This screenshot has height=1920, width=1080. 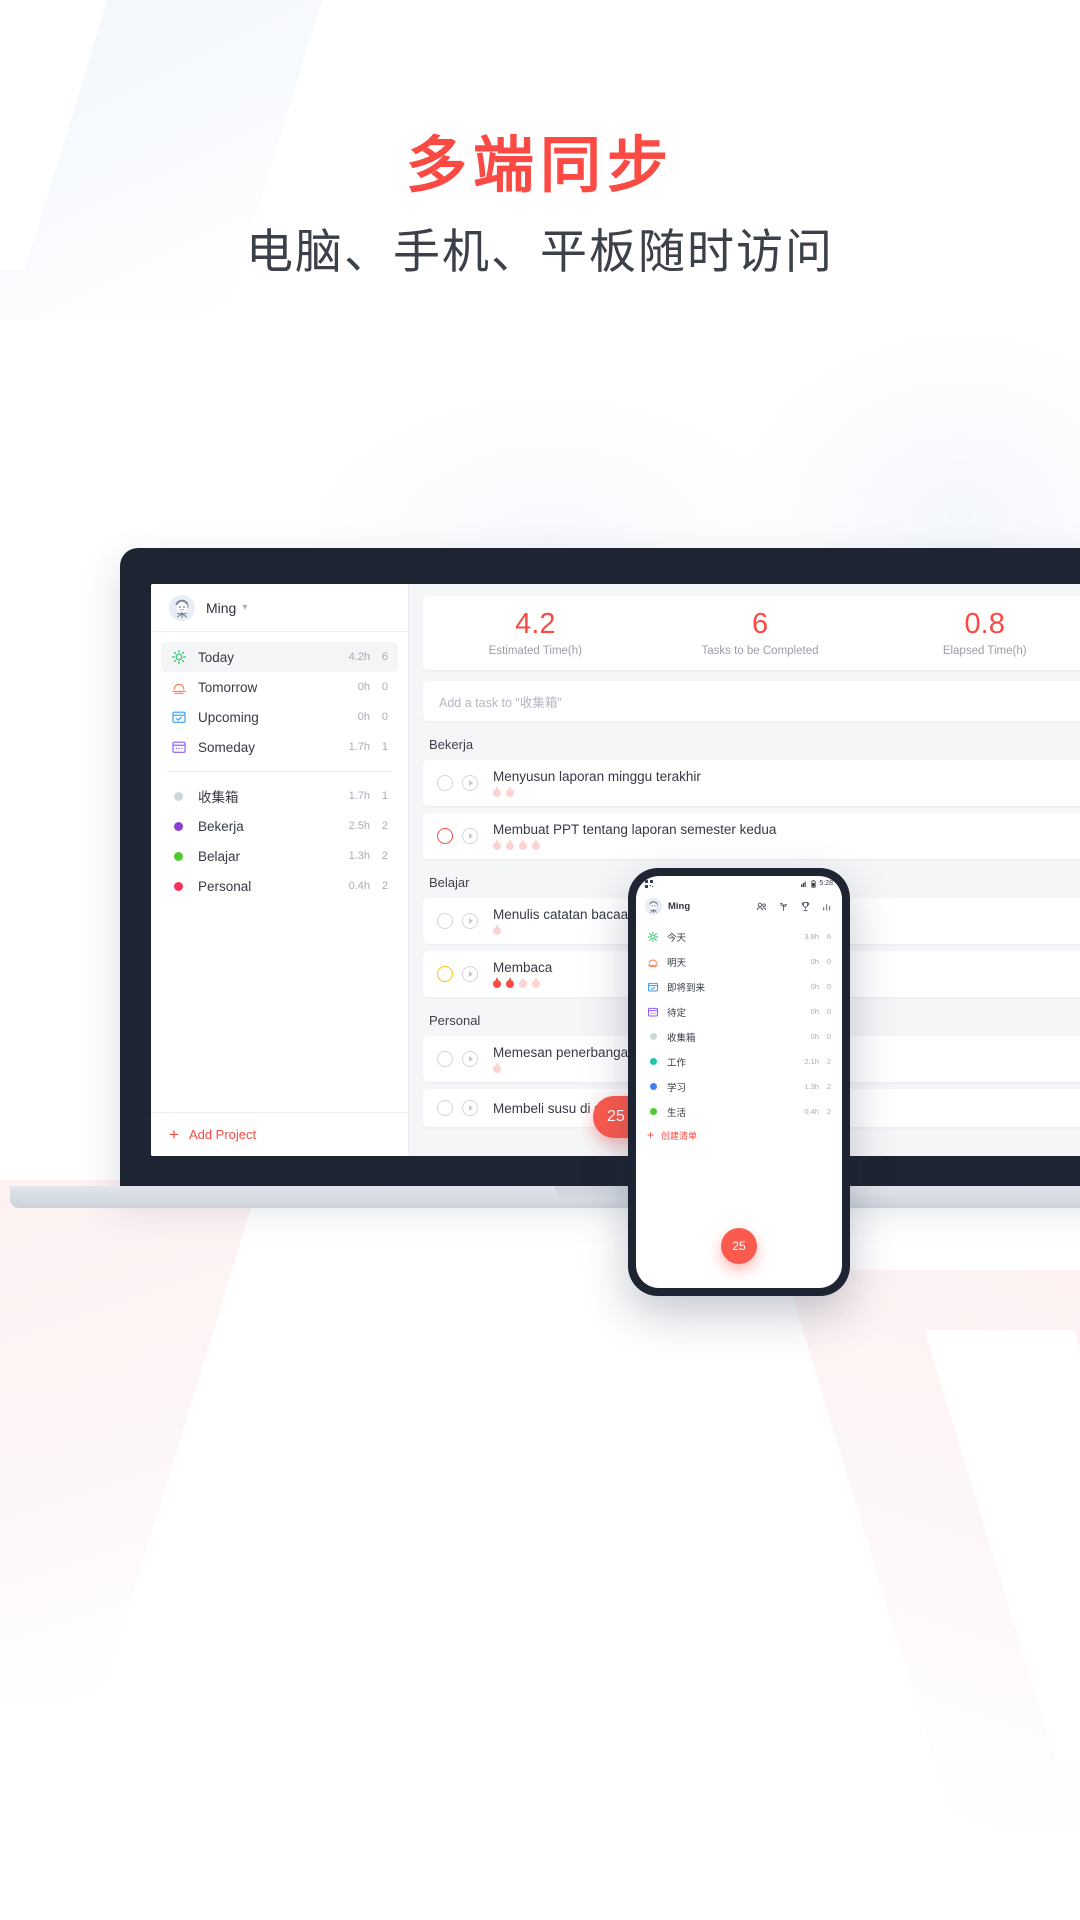 I want to click on add-project-button: + Add Project, so click(x=279, y=1134).